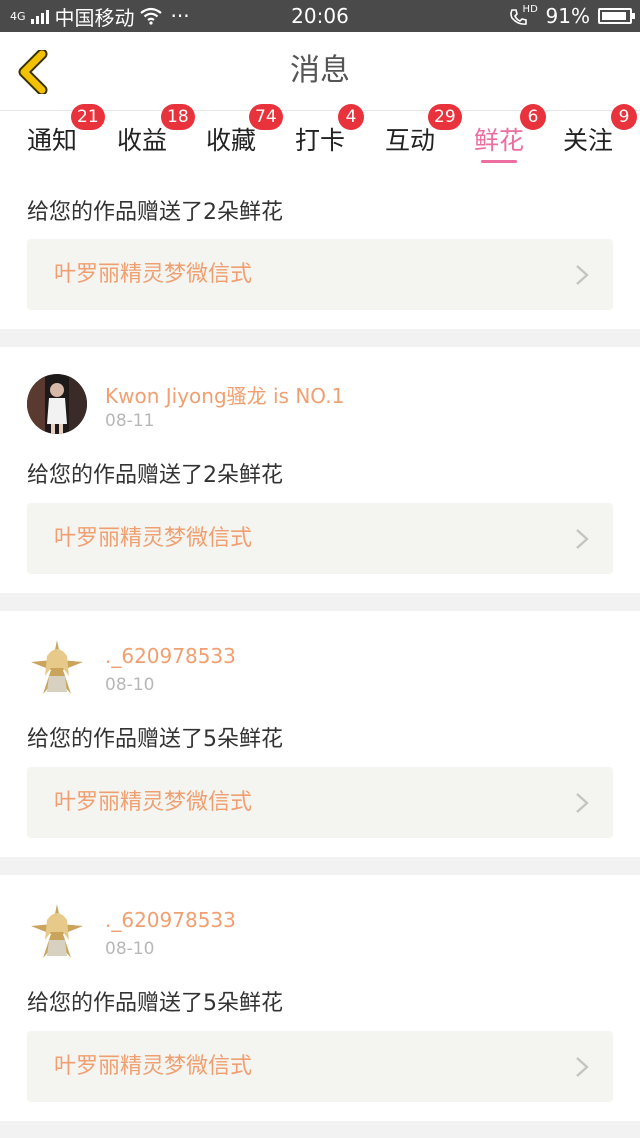  I want to click on tab-label: 打卡, so click(320, 140).